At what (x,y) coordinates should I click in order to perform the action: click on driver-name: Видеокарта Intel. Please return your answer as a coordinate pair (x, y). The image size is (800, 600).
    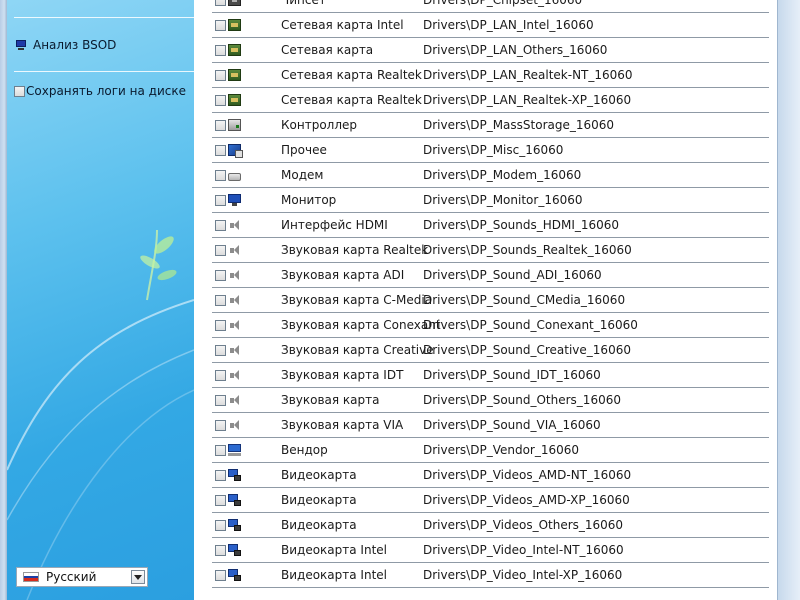
    Looking at the image, I should click on (334, 550).